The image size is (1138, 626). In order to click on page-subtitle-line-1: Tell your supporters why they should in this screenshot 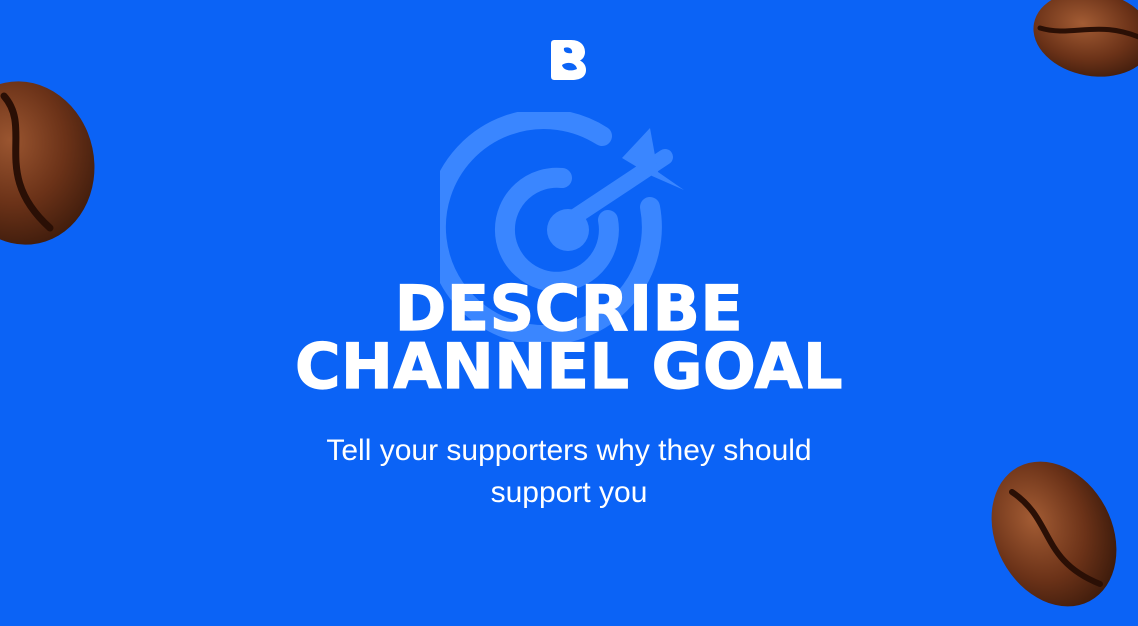, I will do `click(569, 450)`.